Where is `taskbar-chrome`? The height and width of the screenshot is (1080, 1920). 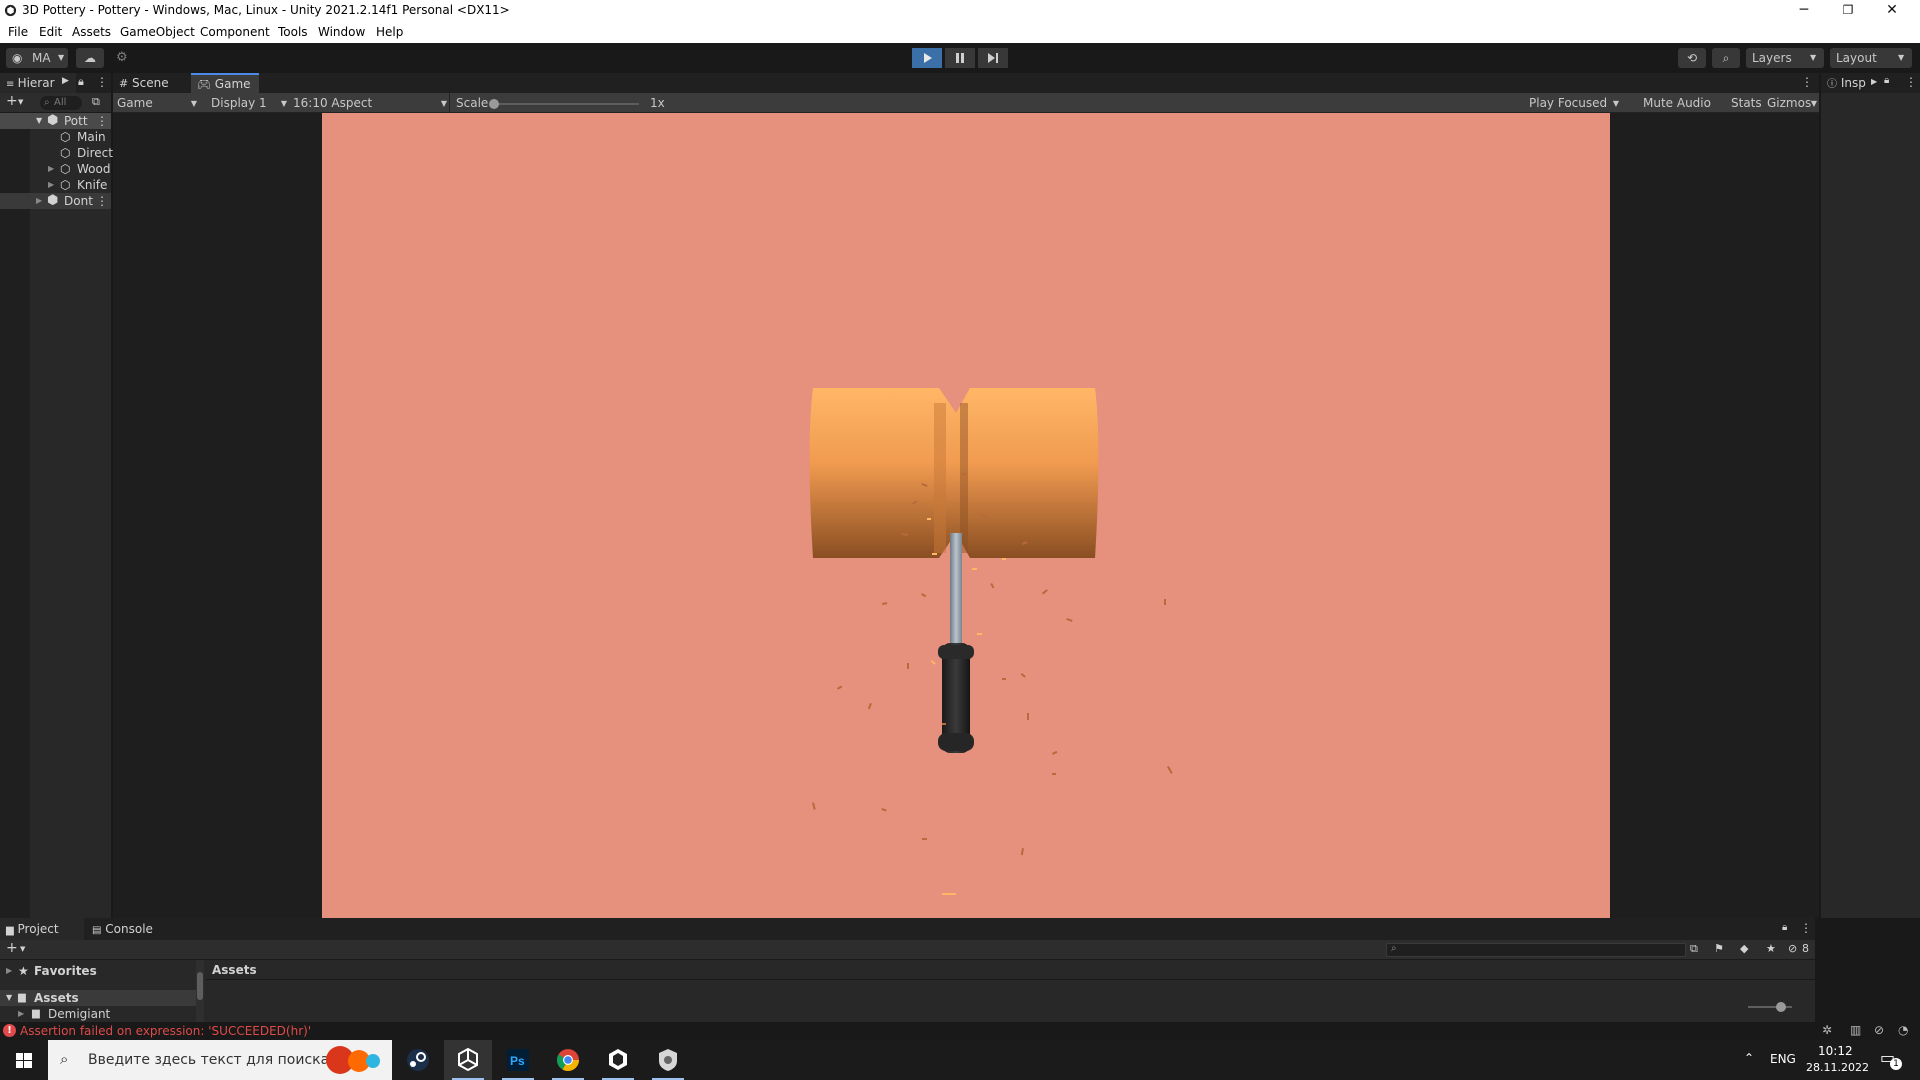 taskbar-chrome is located at coordinates (568, 1060).